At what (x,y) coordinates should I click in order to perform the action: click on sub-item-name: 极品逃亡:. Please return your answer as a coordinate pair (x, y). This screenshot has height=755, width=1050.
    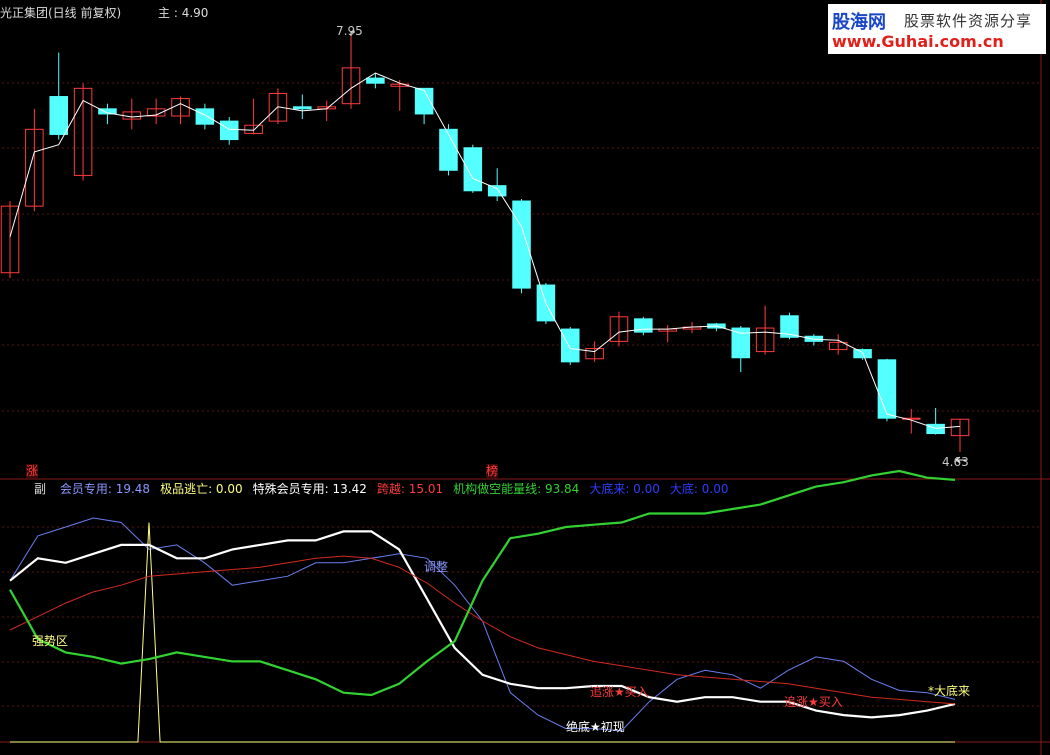
    Looking at the image, I should click on (186, 489).